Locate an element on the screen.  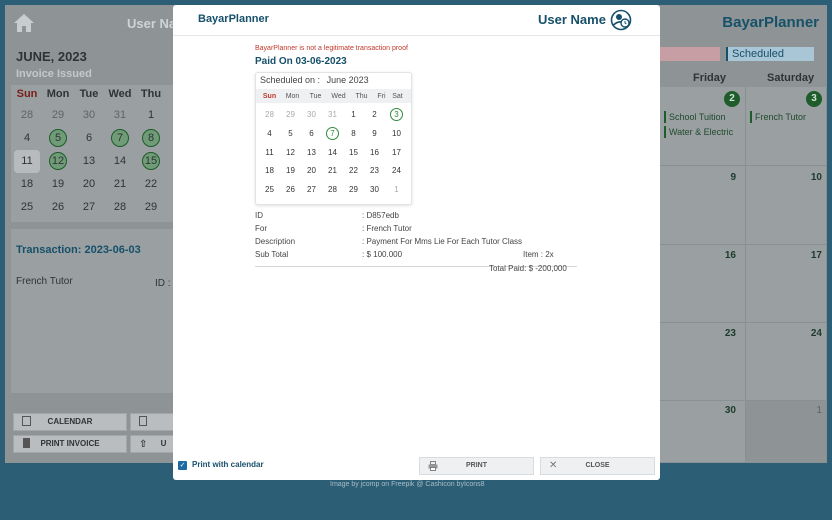
calendar-button-label: CALENDAR is located at coordinates (70, 421).